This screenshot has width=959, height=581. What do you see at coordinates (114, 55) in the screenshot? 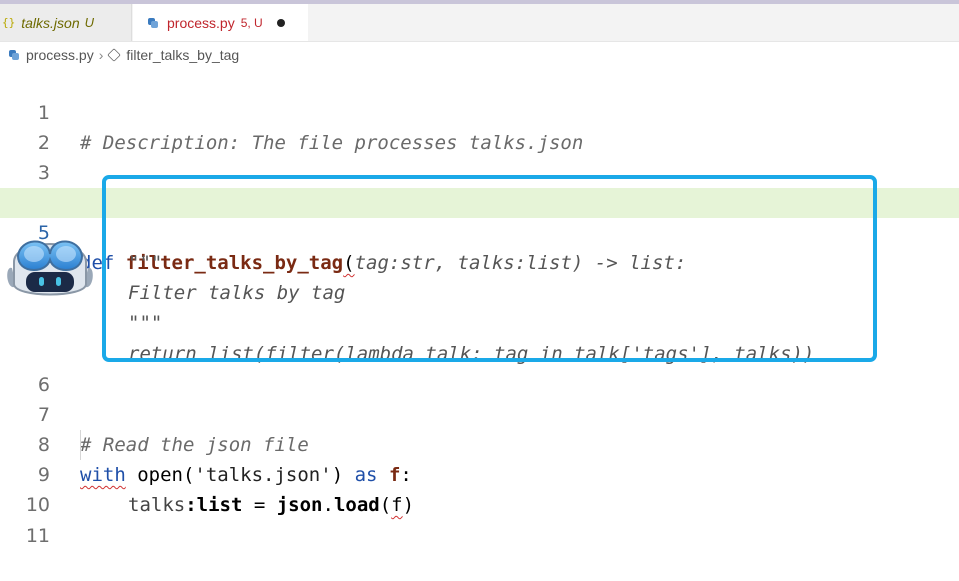
I see `method-symbol-icon` at bounding box center [114, 55].